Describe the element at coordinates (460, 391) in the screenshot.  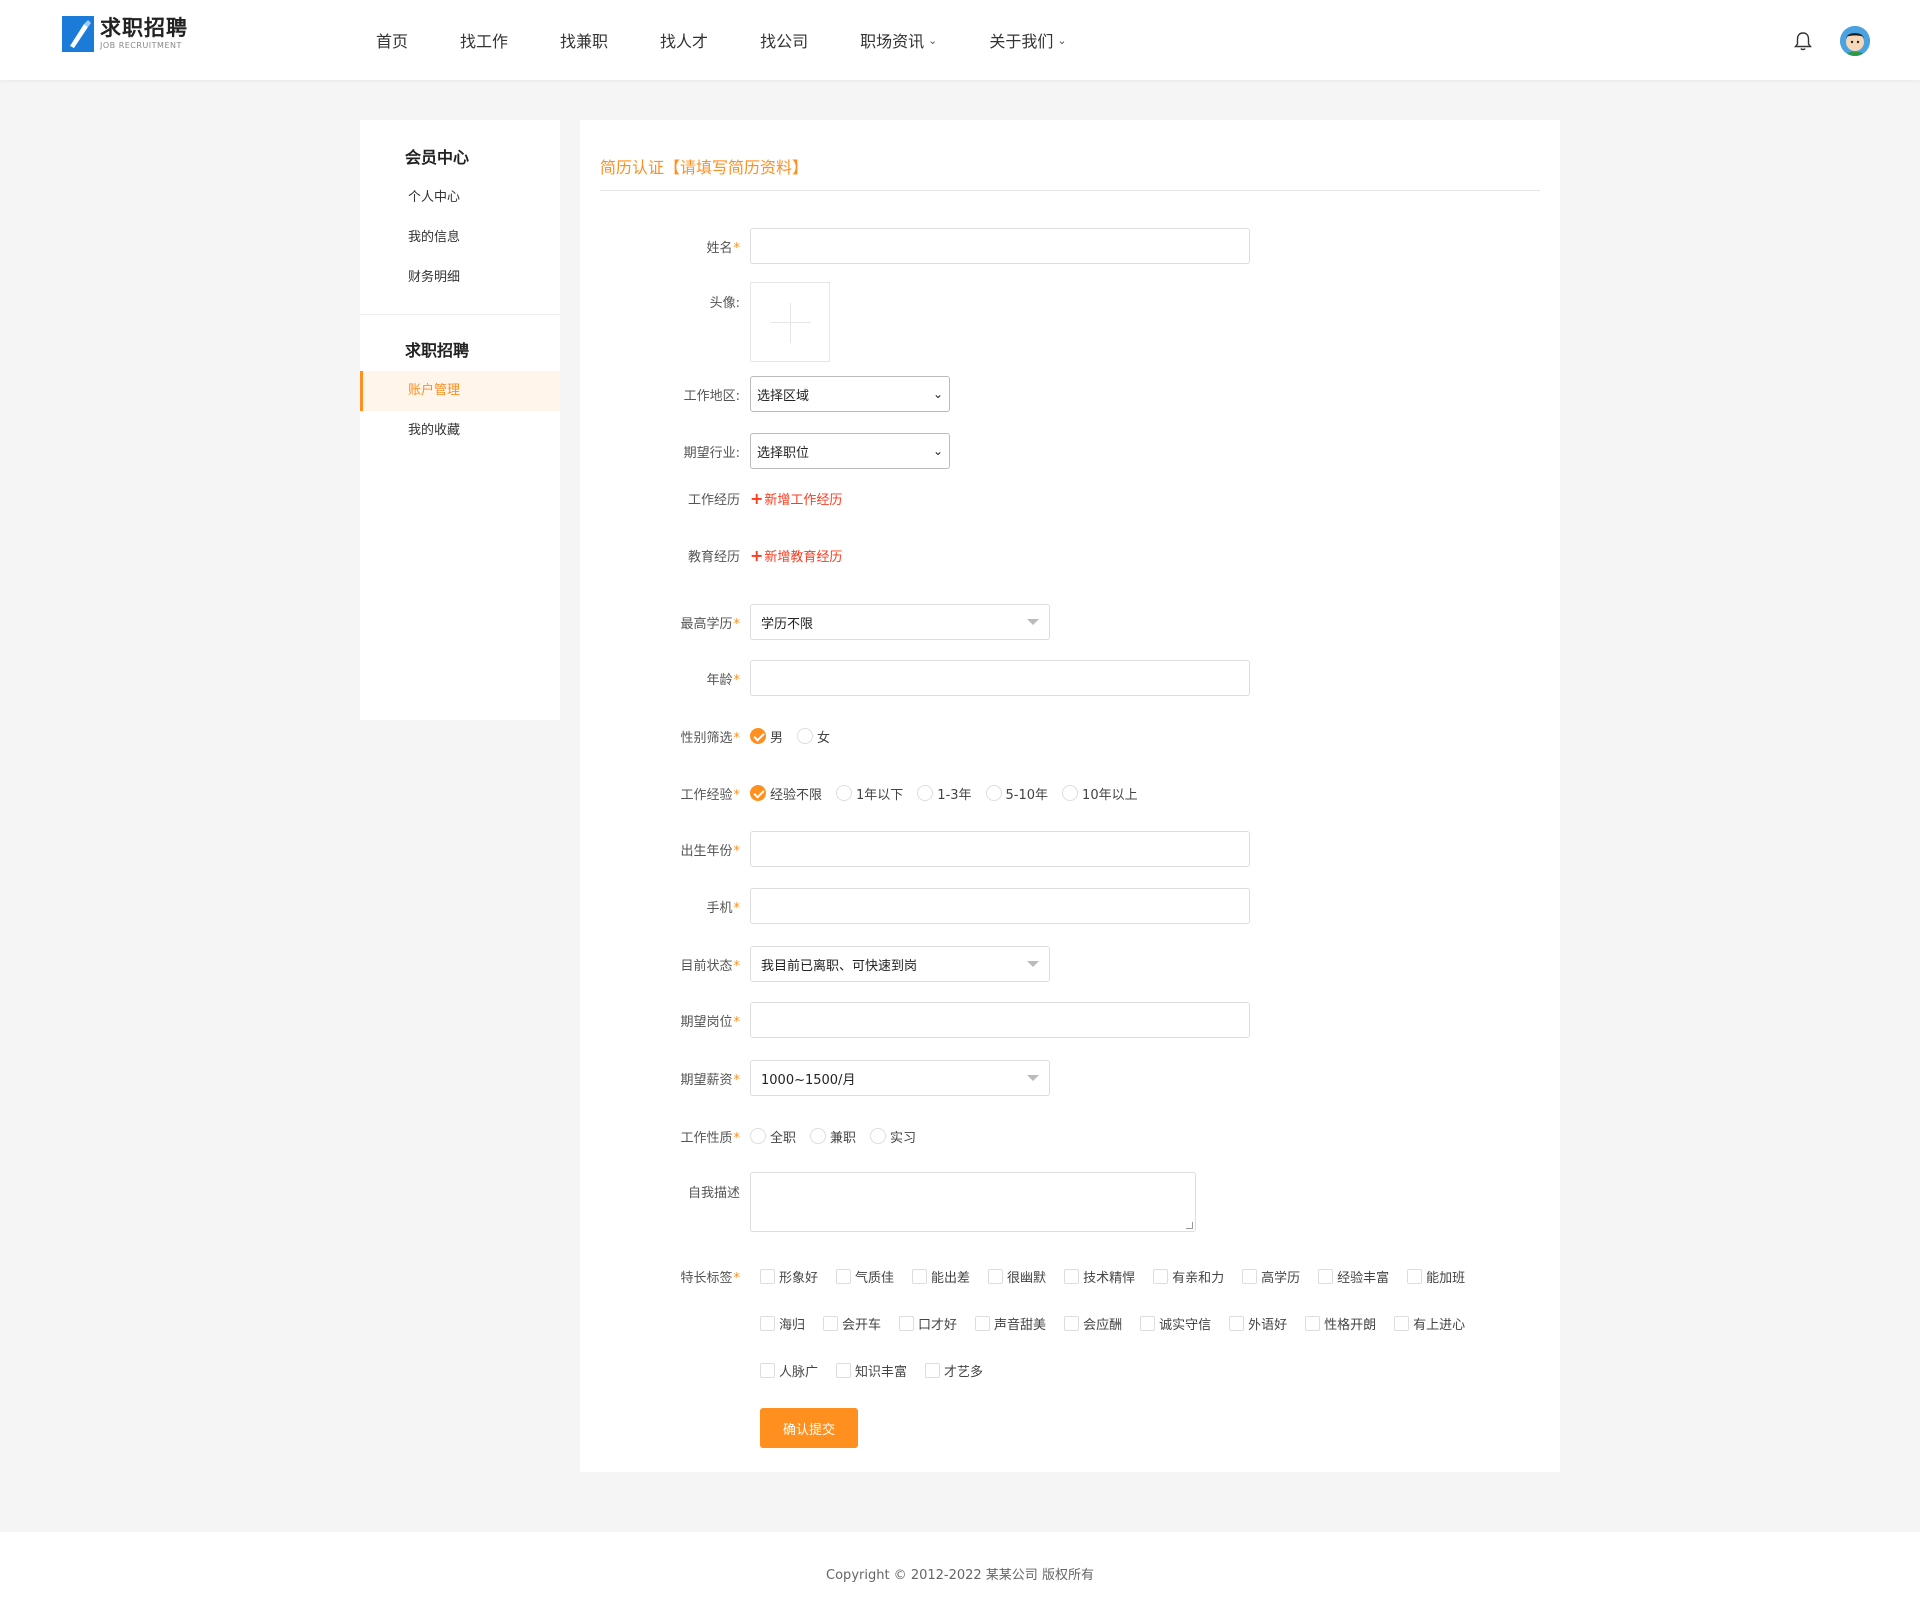
I see `sidebar-item-account-management: 账户管理` at that location.